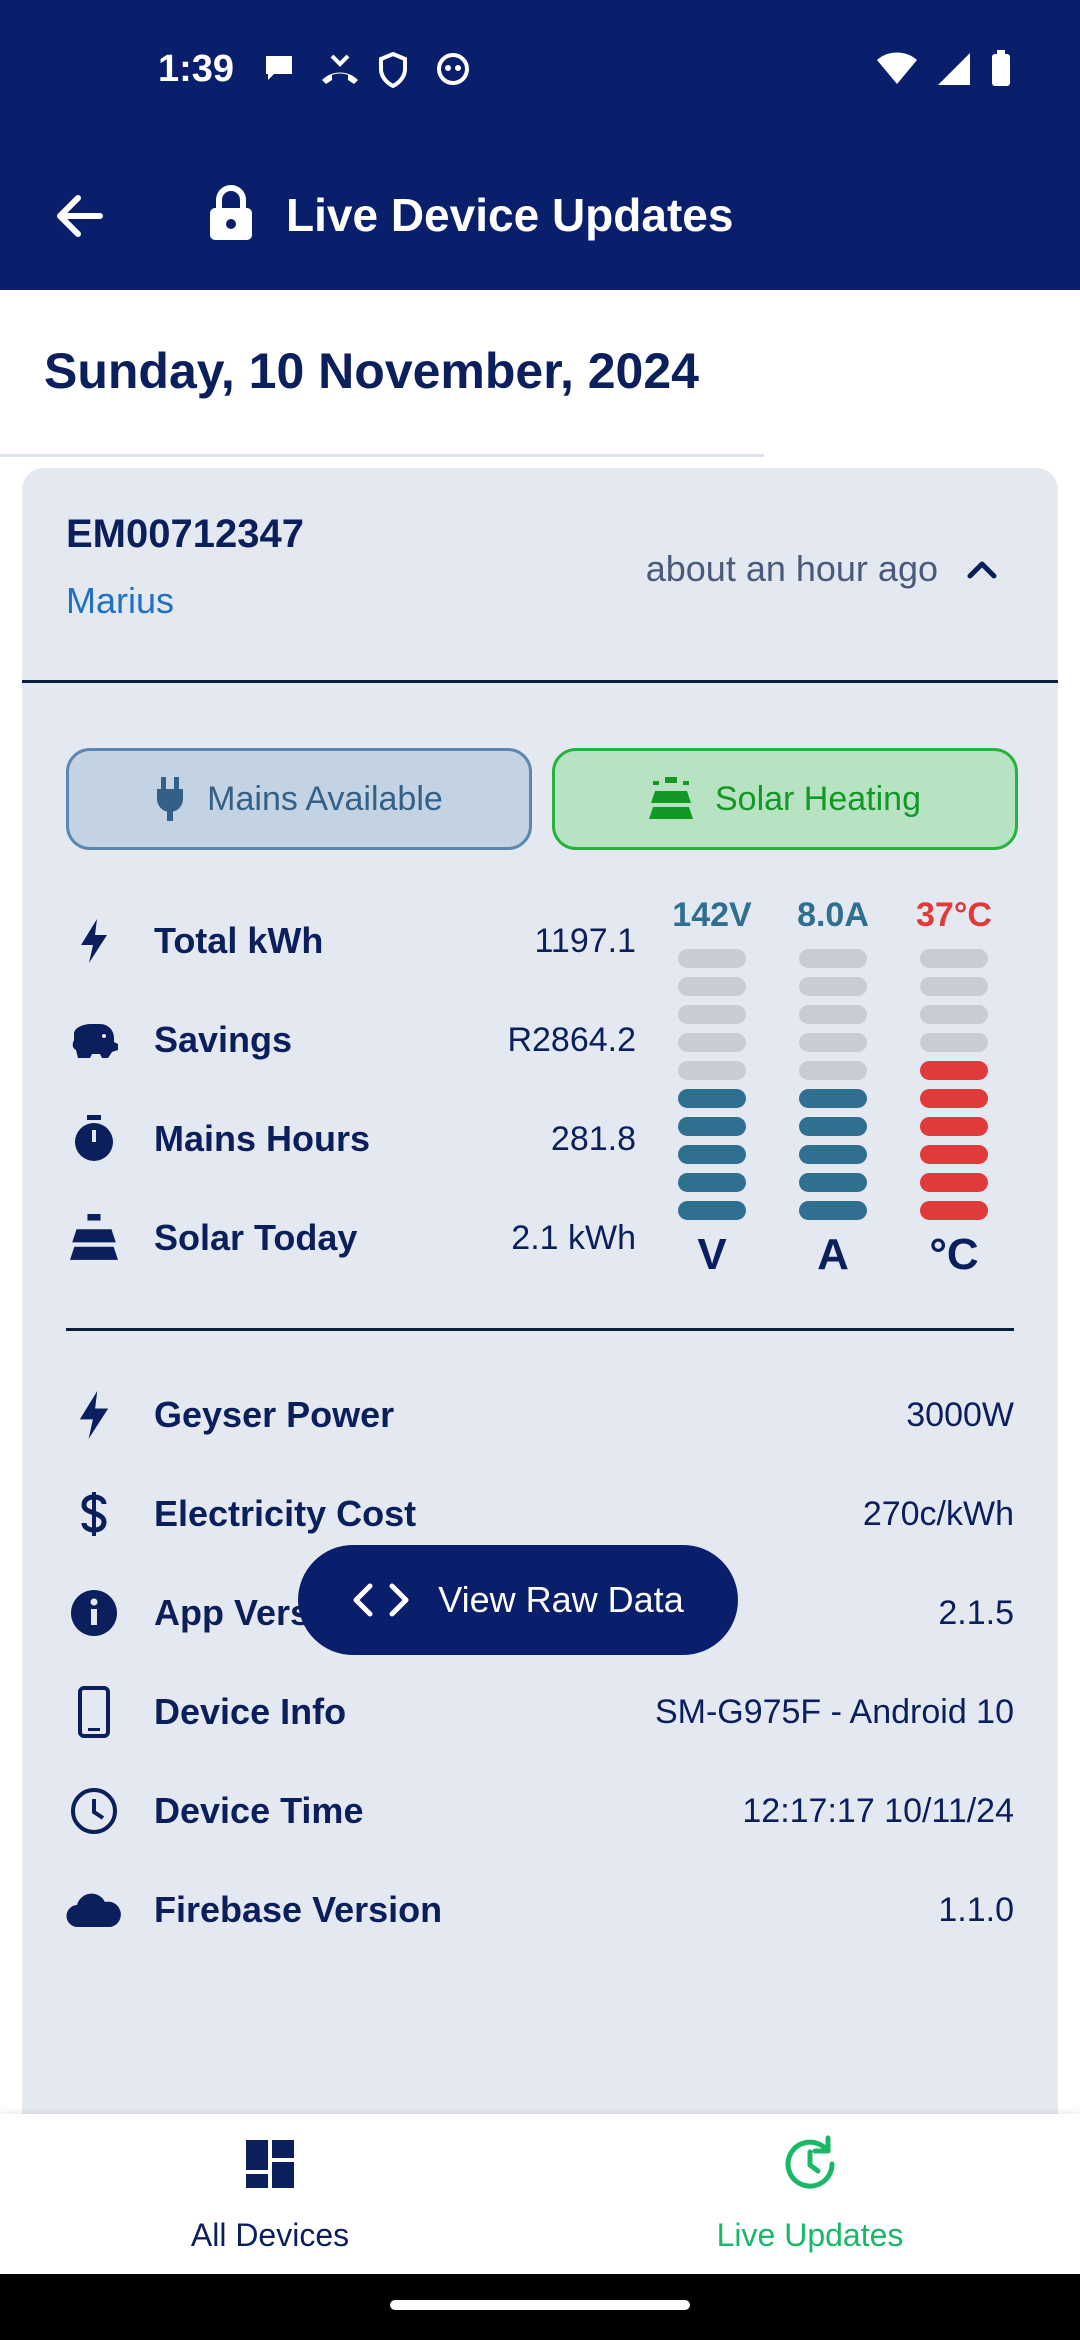  I want to click on chevron-up-icon, so click(982, 568).